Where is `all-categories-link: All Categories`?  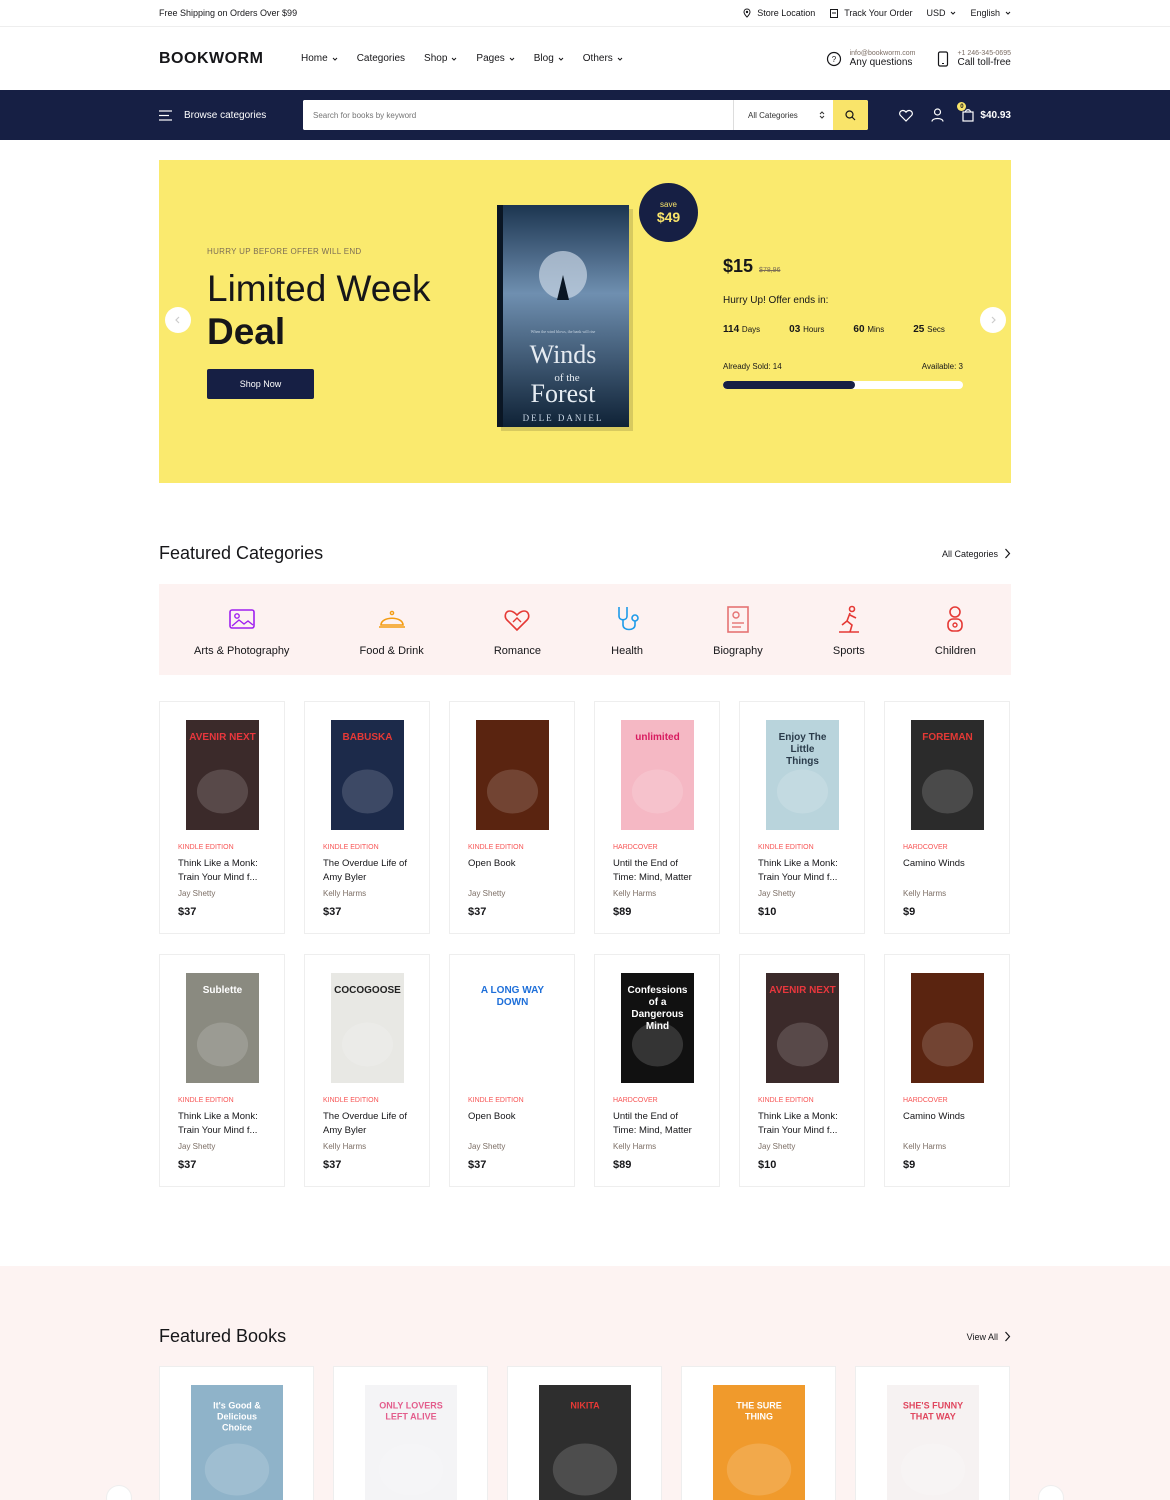 all-categories-link: All Categories is located at coordinates (976, 553).